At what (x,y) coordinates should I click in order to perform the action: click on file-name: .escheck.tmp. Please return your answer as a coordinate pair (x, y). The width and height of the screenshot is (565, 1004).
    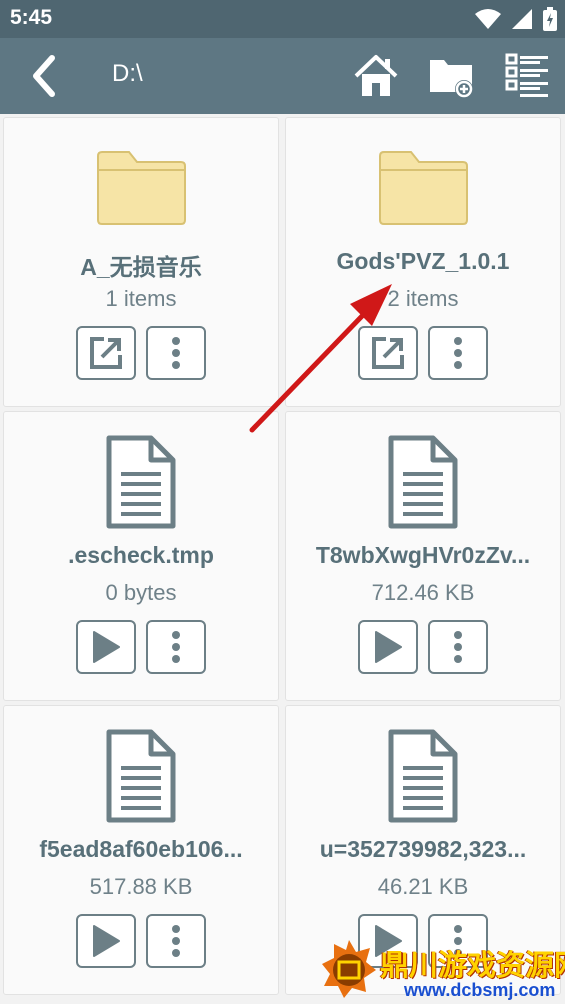
    Looking at the image, I should click on (141, 555).